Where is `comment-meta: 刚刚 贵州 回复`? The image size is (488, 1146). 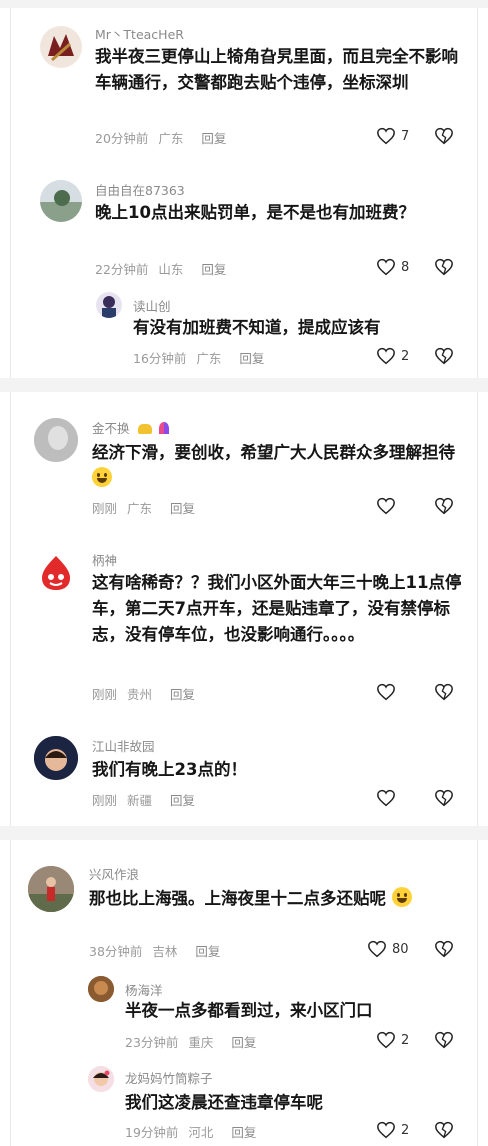
comment-meta: 刚刚 贵州 回复 is located at coordinates (148, 693).